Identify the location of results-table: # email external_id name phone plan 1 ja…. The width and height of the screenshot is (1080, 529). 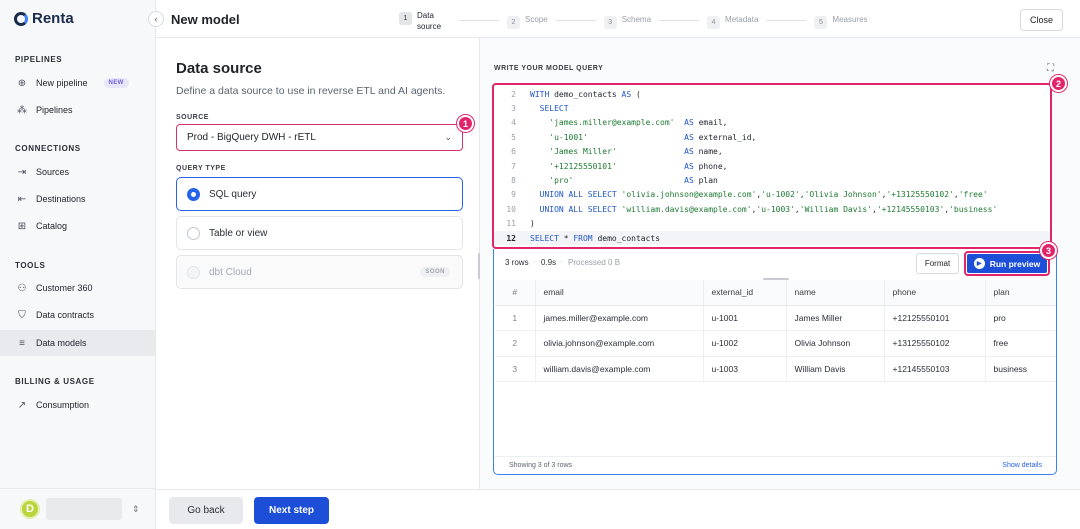
(775, 331).